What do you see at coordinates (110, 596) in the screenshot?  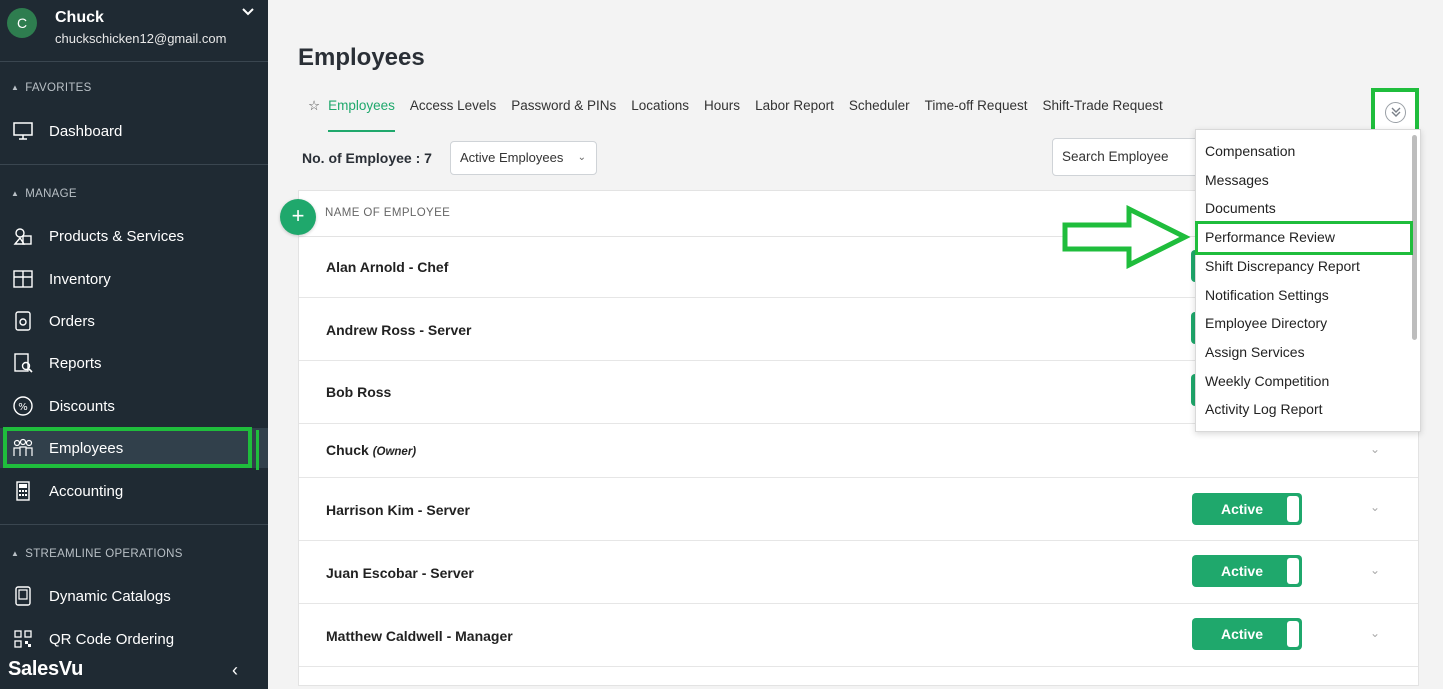 I see `sidebar-item-label: Dynamic Catalogs` at bounding box center [110, 596].